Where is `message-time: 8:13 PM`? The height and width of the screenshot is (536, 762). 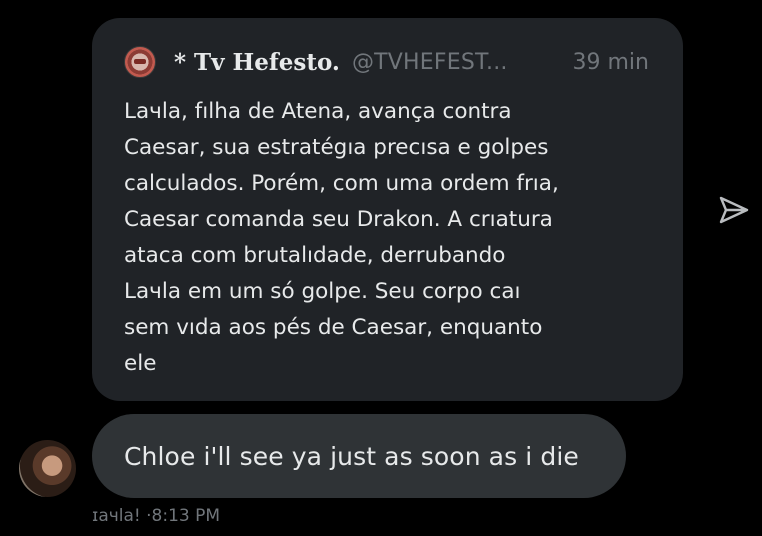 message-time: 8:13 PM is located at coordinates (186, 516).